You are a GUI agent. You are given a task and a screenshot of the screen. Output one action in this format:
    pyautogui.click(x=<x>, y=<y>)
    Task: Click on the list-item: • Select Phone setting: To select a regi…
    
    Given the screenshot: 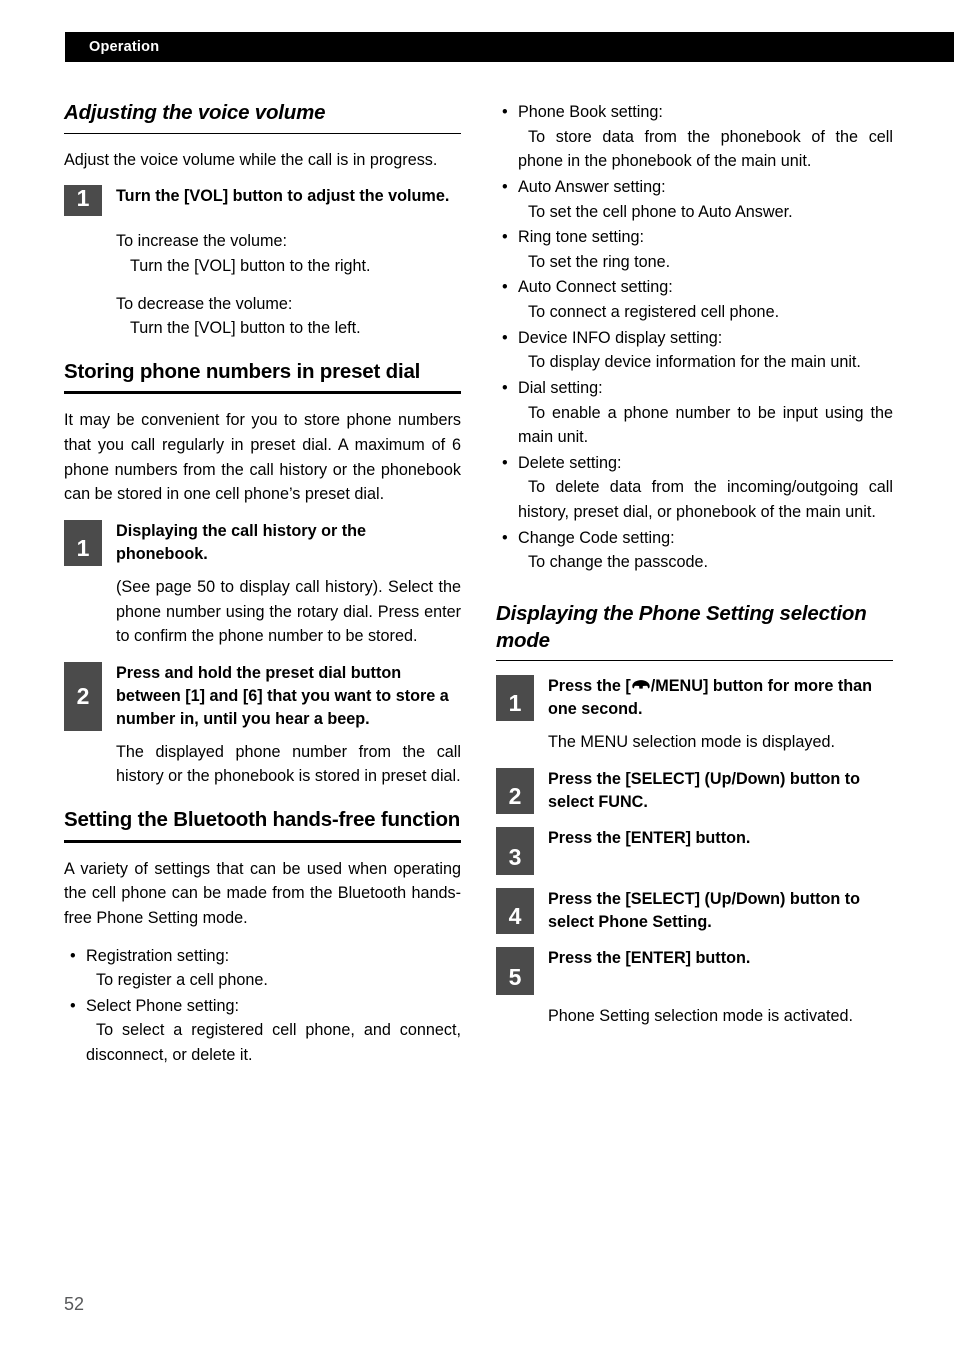 What is the action you would take?
    pyautogui.click(x=262, y=1031)
    